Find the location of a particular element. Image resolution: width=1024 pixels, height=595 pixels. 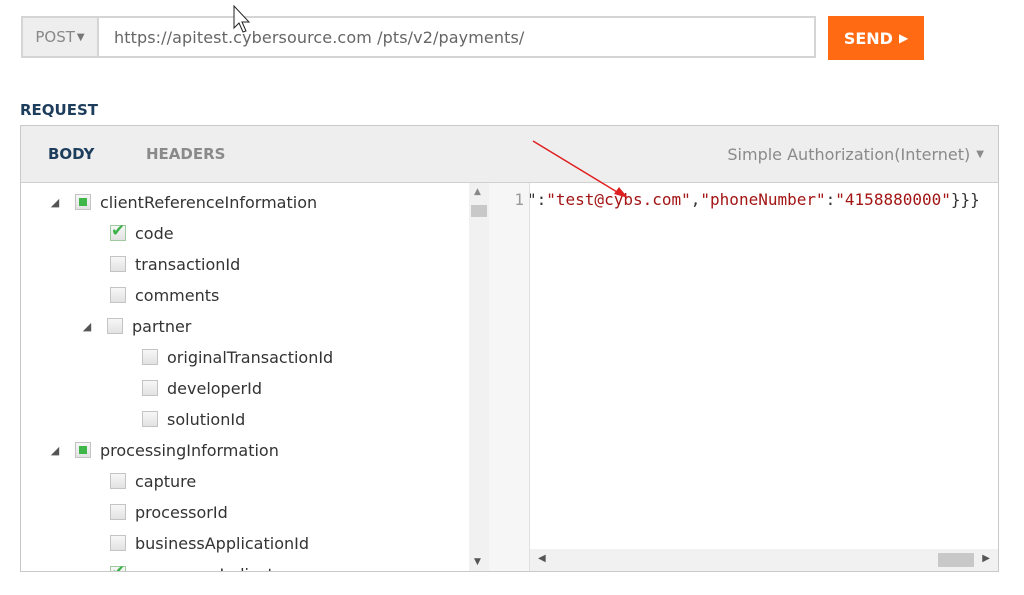

code-punctuation: : is located at coordinates (830, 199).